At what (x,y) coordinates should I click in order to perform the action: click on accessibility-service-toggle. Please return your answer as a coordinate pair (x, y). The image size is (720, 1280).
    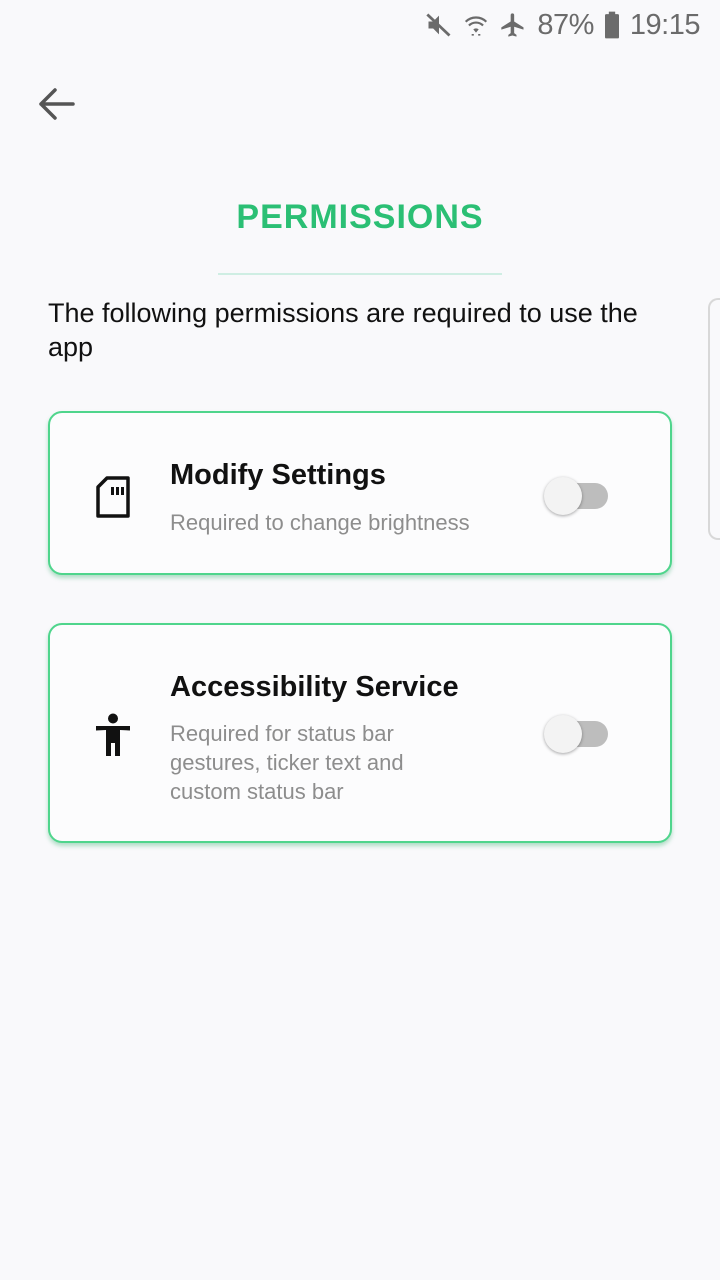
    Looking at the image, I should click on (577, 733).